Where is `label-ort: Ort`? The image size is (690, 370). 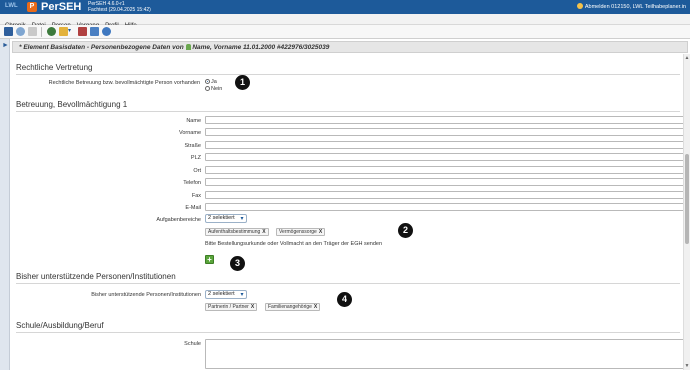 label-ort: Ort is located at coordinates (197, 171).